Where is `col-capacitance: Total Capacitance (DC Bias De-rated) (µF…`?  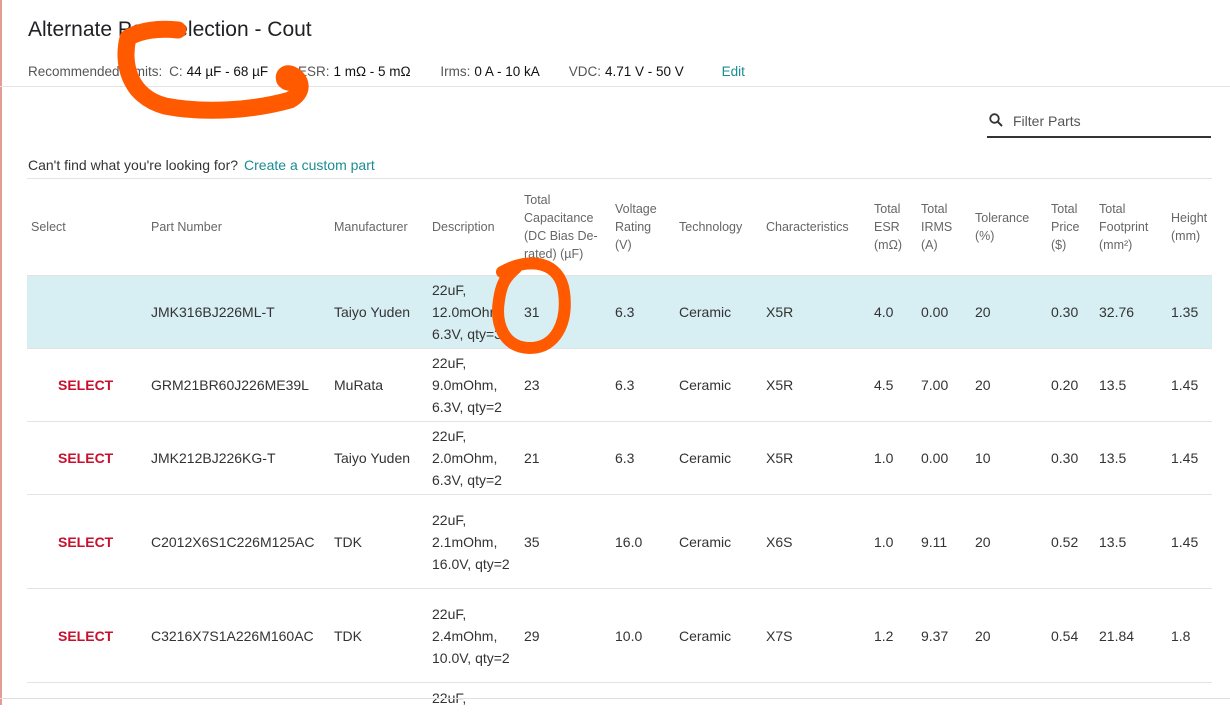
col-capacitance: Total Capacitance (DC Bias De-rated) (µF… is located at coordinates (565, 227).